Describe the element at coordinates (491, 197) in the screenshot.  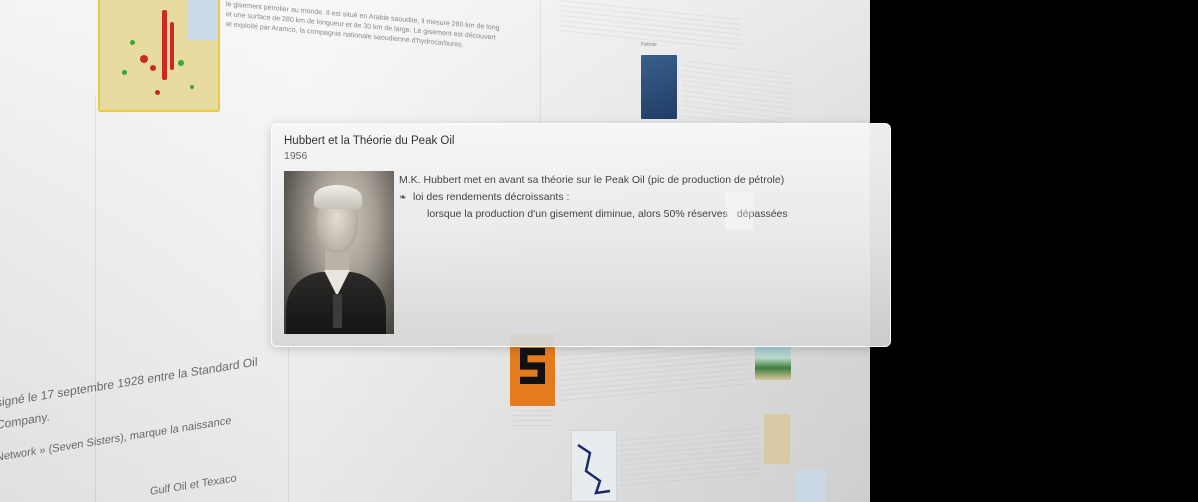
I see `description-bullet: loi des rendements décroissants :` at that location.